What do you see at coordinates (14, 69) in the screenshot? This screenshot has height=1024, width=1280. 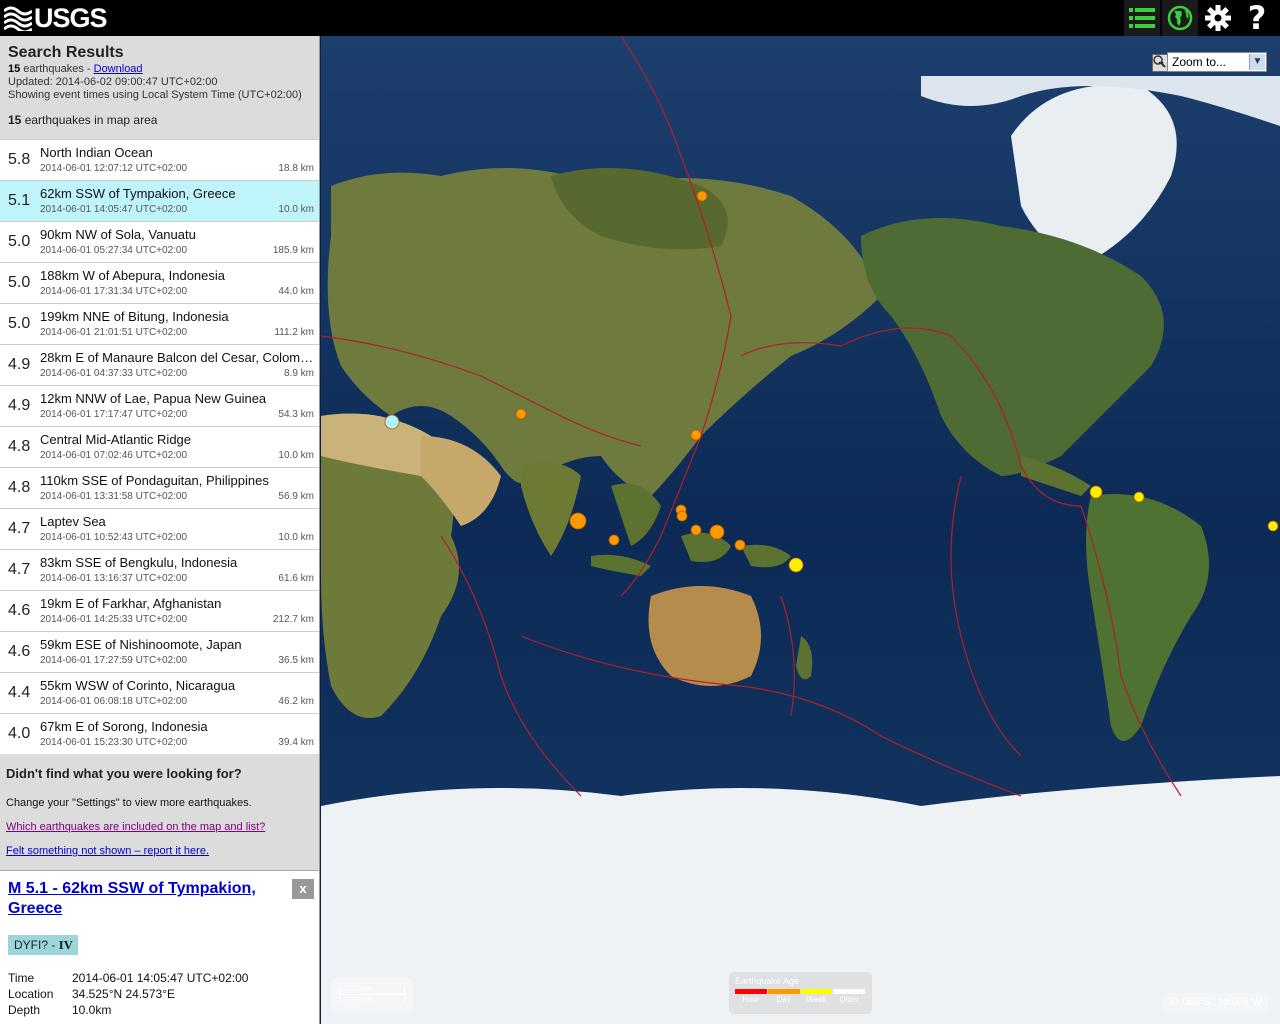 I see `results-count: 15` at bounding box center [14, 69].